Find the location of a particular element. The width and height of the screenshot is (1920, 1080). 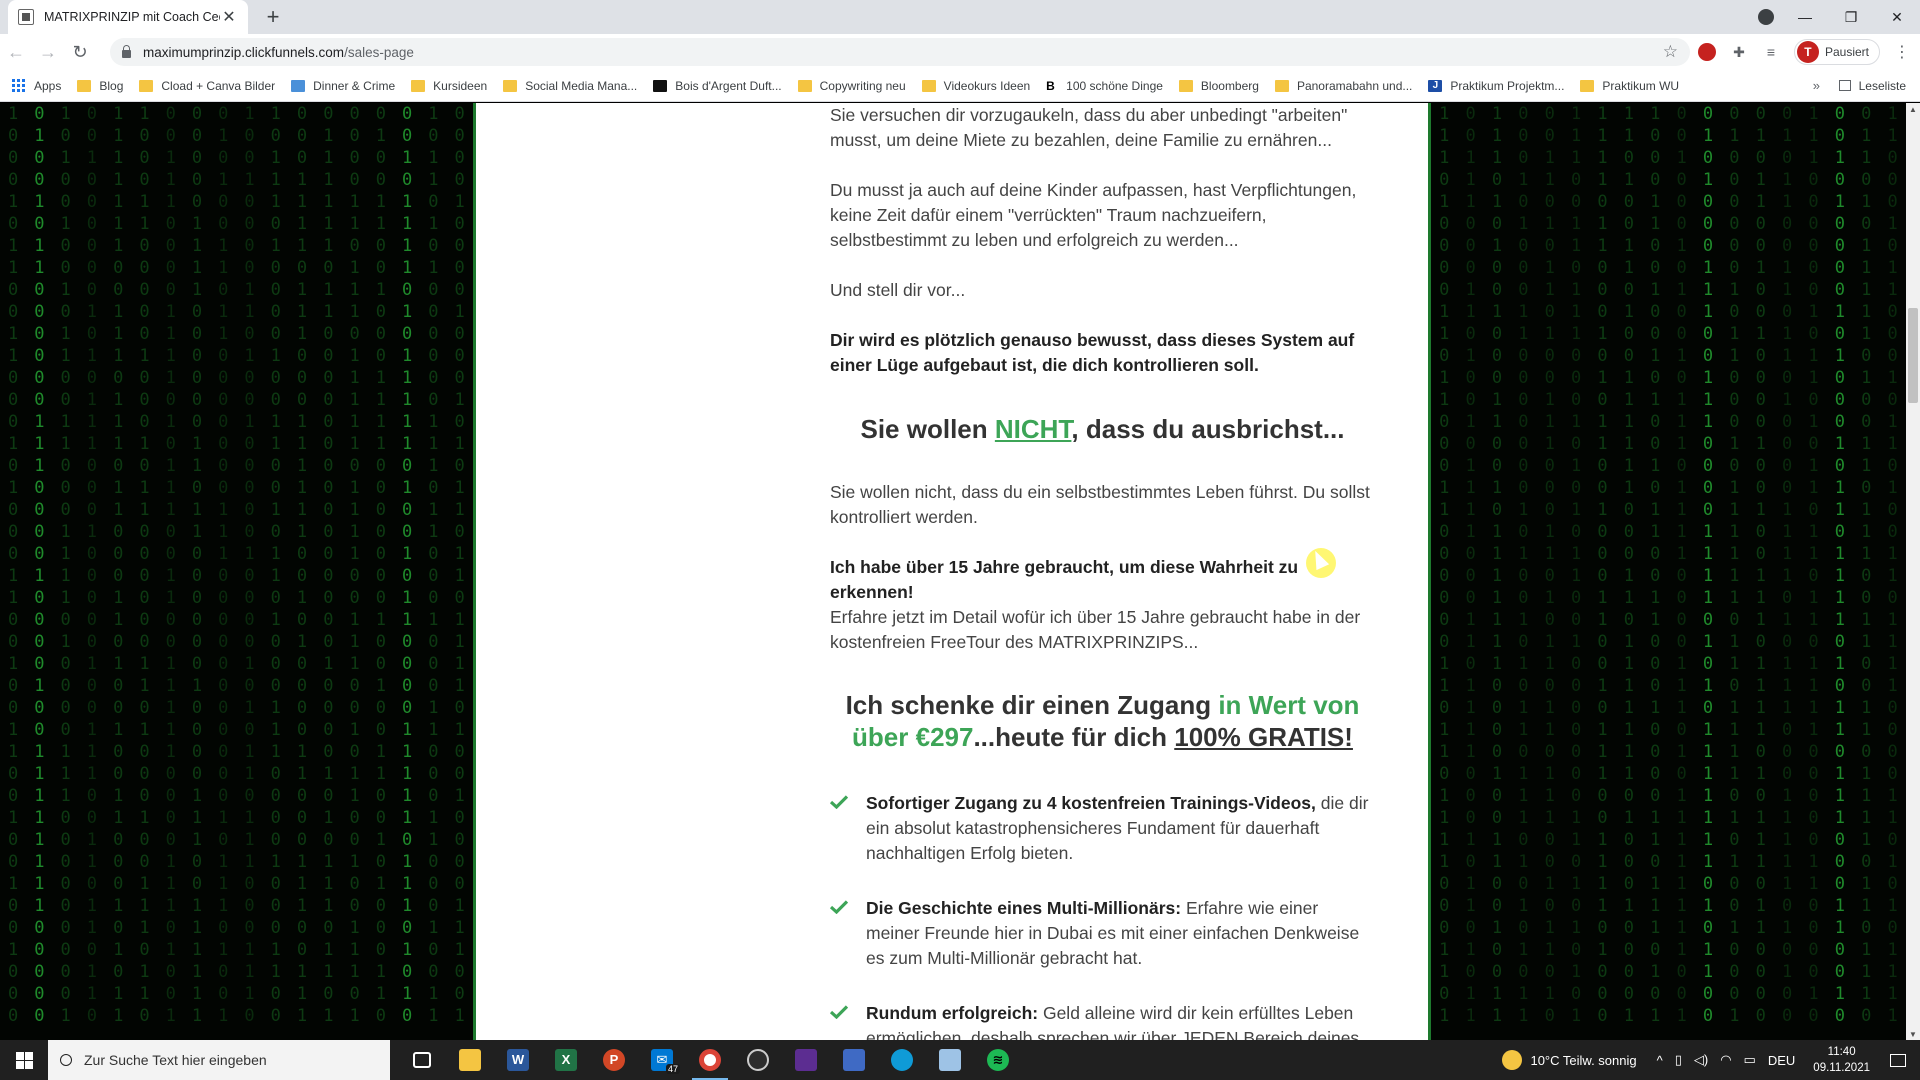

chrome-icon is located at coordinates (710, 1060).